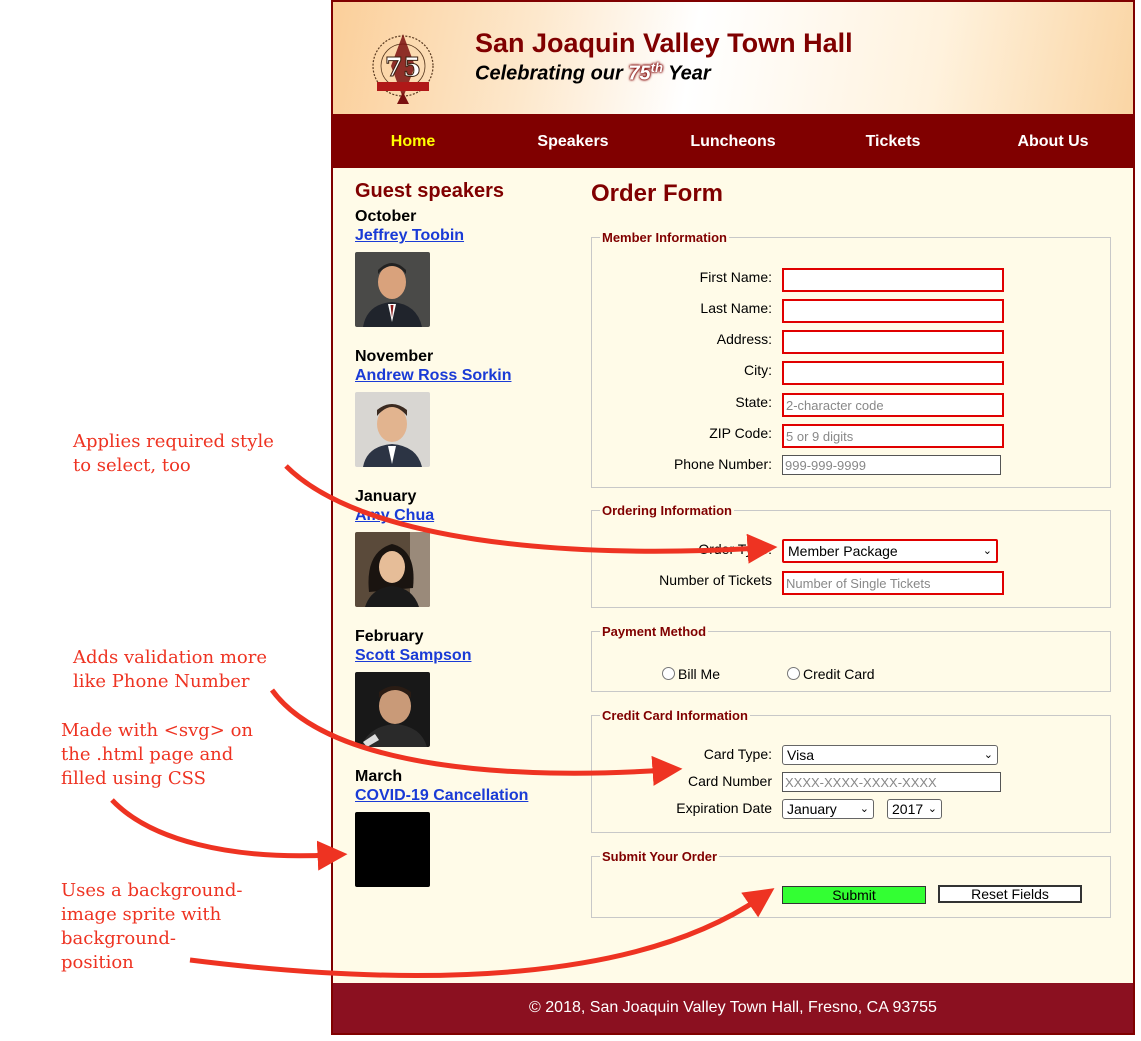  I want to click on subtitle-number: 75, so click(639, 73).